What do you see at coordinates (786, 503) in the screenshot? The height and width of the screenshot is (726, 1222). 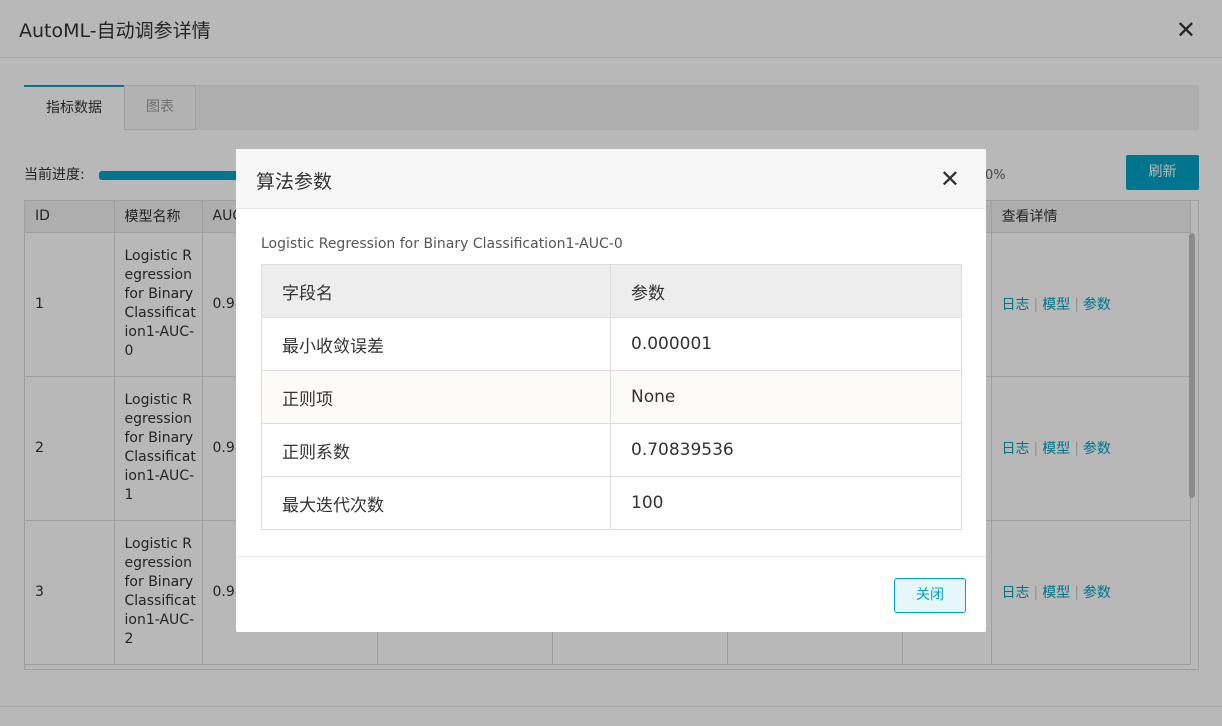 I see `param-value: 100` at bounding box center [786, 503].